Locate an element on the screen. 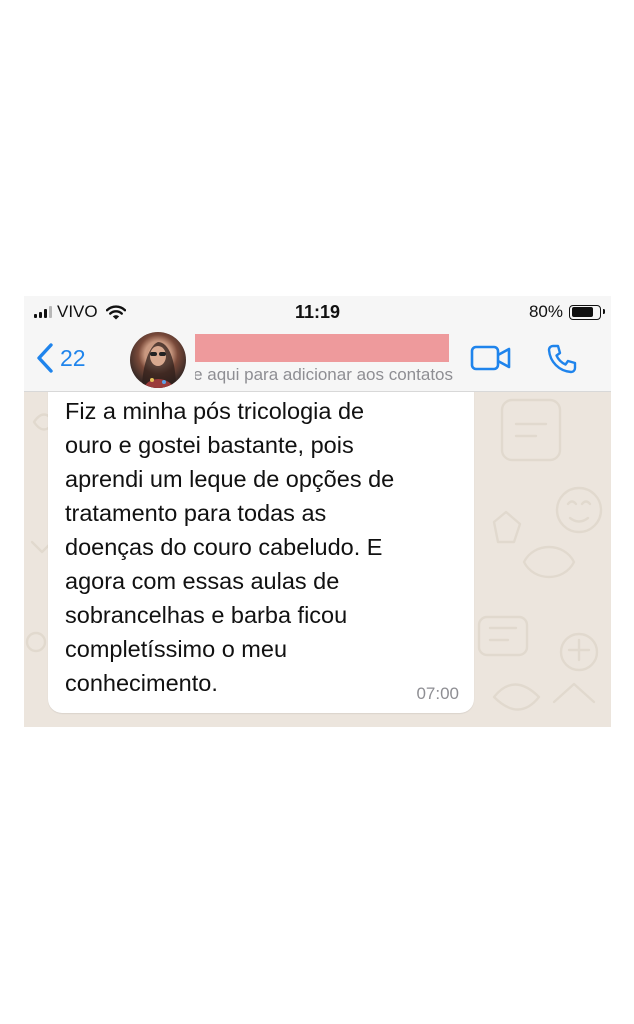  video-call-icon is located at coordinates (490, 358).